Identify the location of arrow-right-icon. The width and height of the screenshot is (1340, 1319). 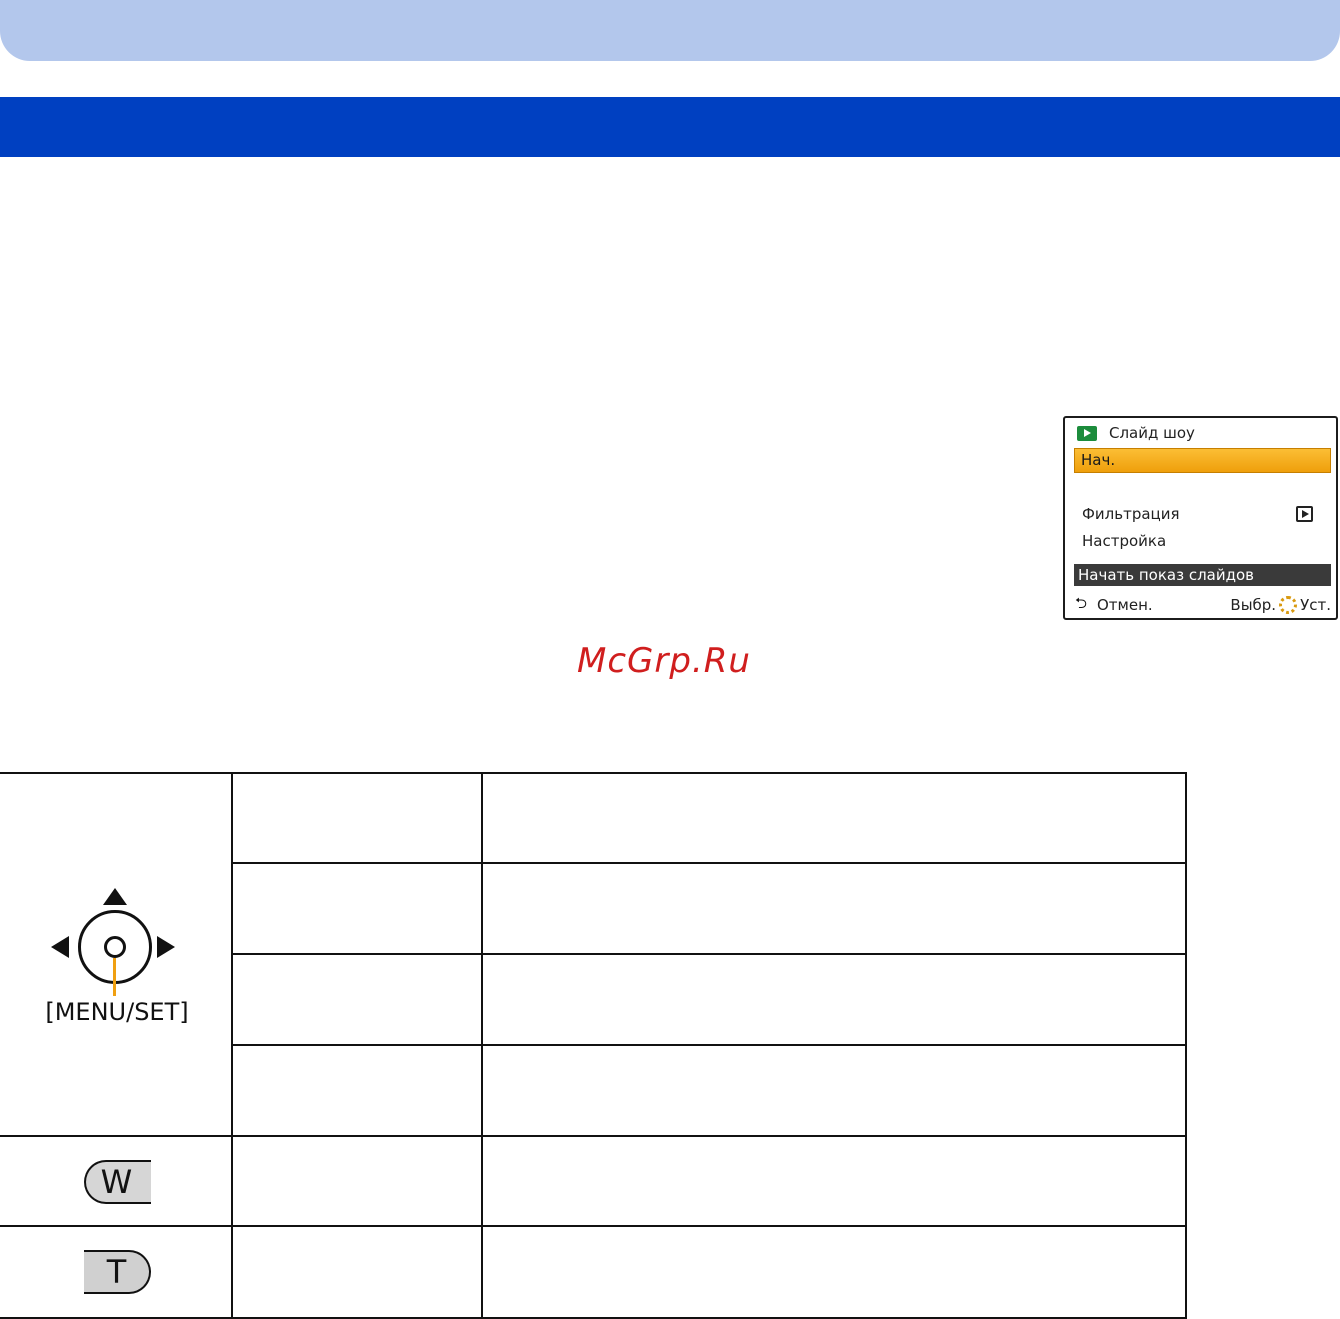
(166, 947).